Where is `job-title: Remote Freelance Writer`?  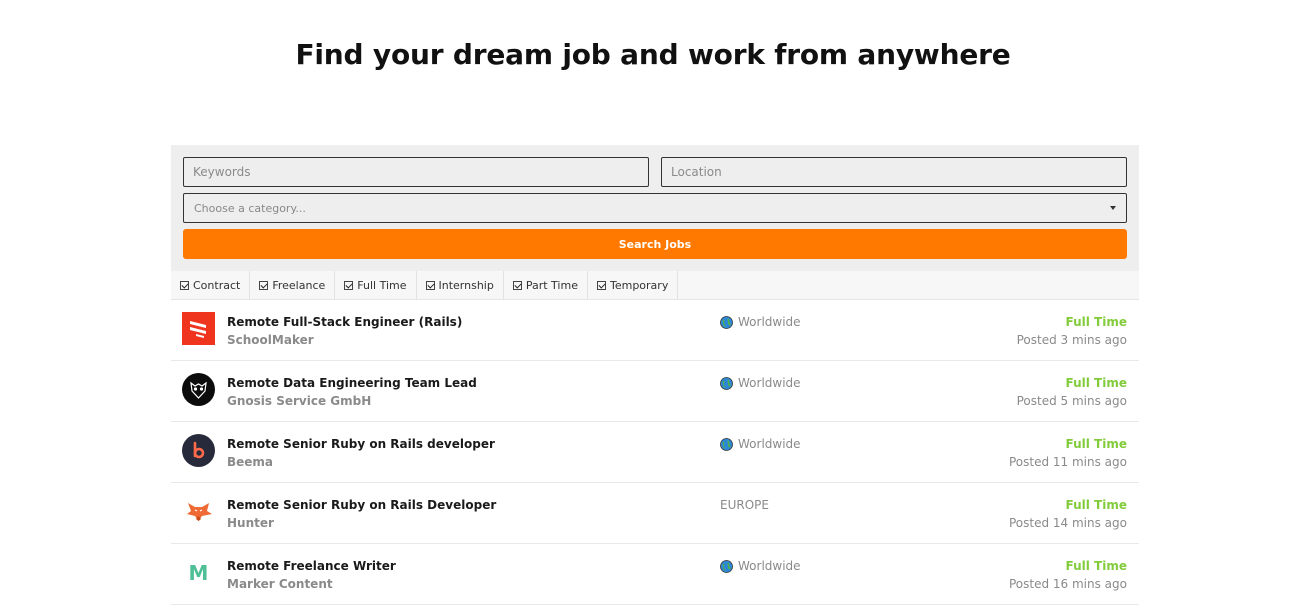
job-title: Remote Freelance Writer is located at coordinates (311, 566).